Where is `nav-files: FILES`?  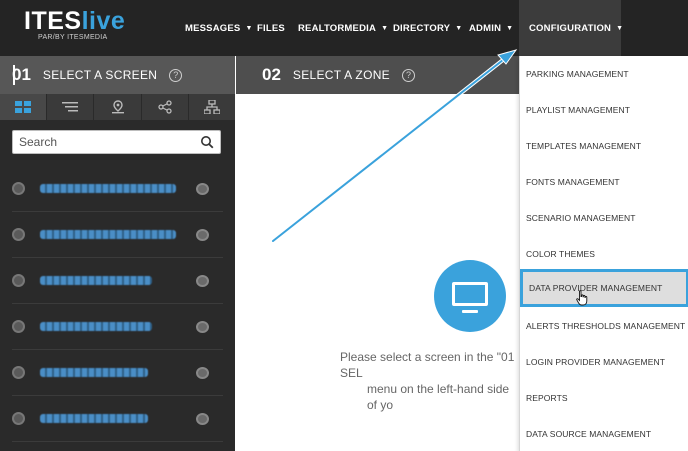 nav-files: FILES is located at coordinates (271, 28).